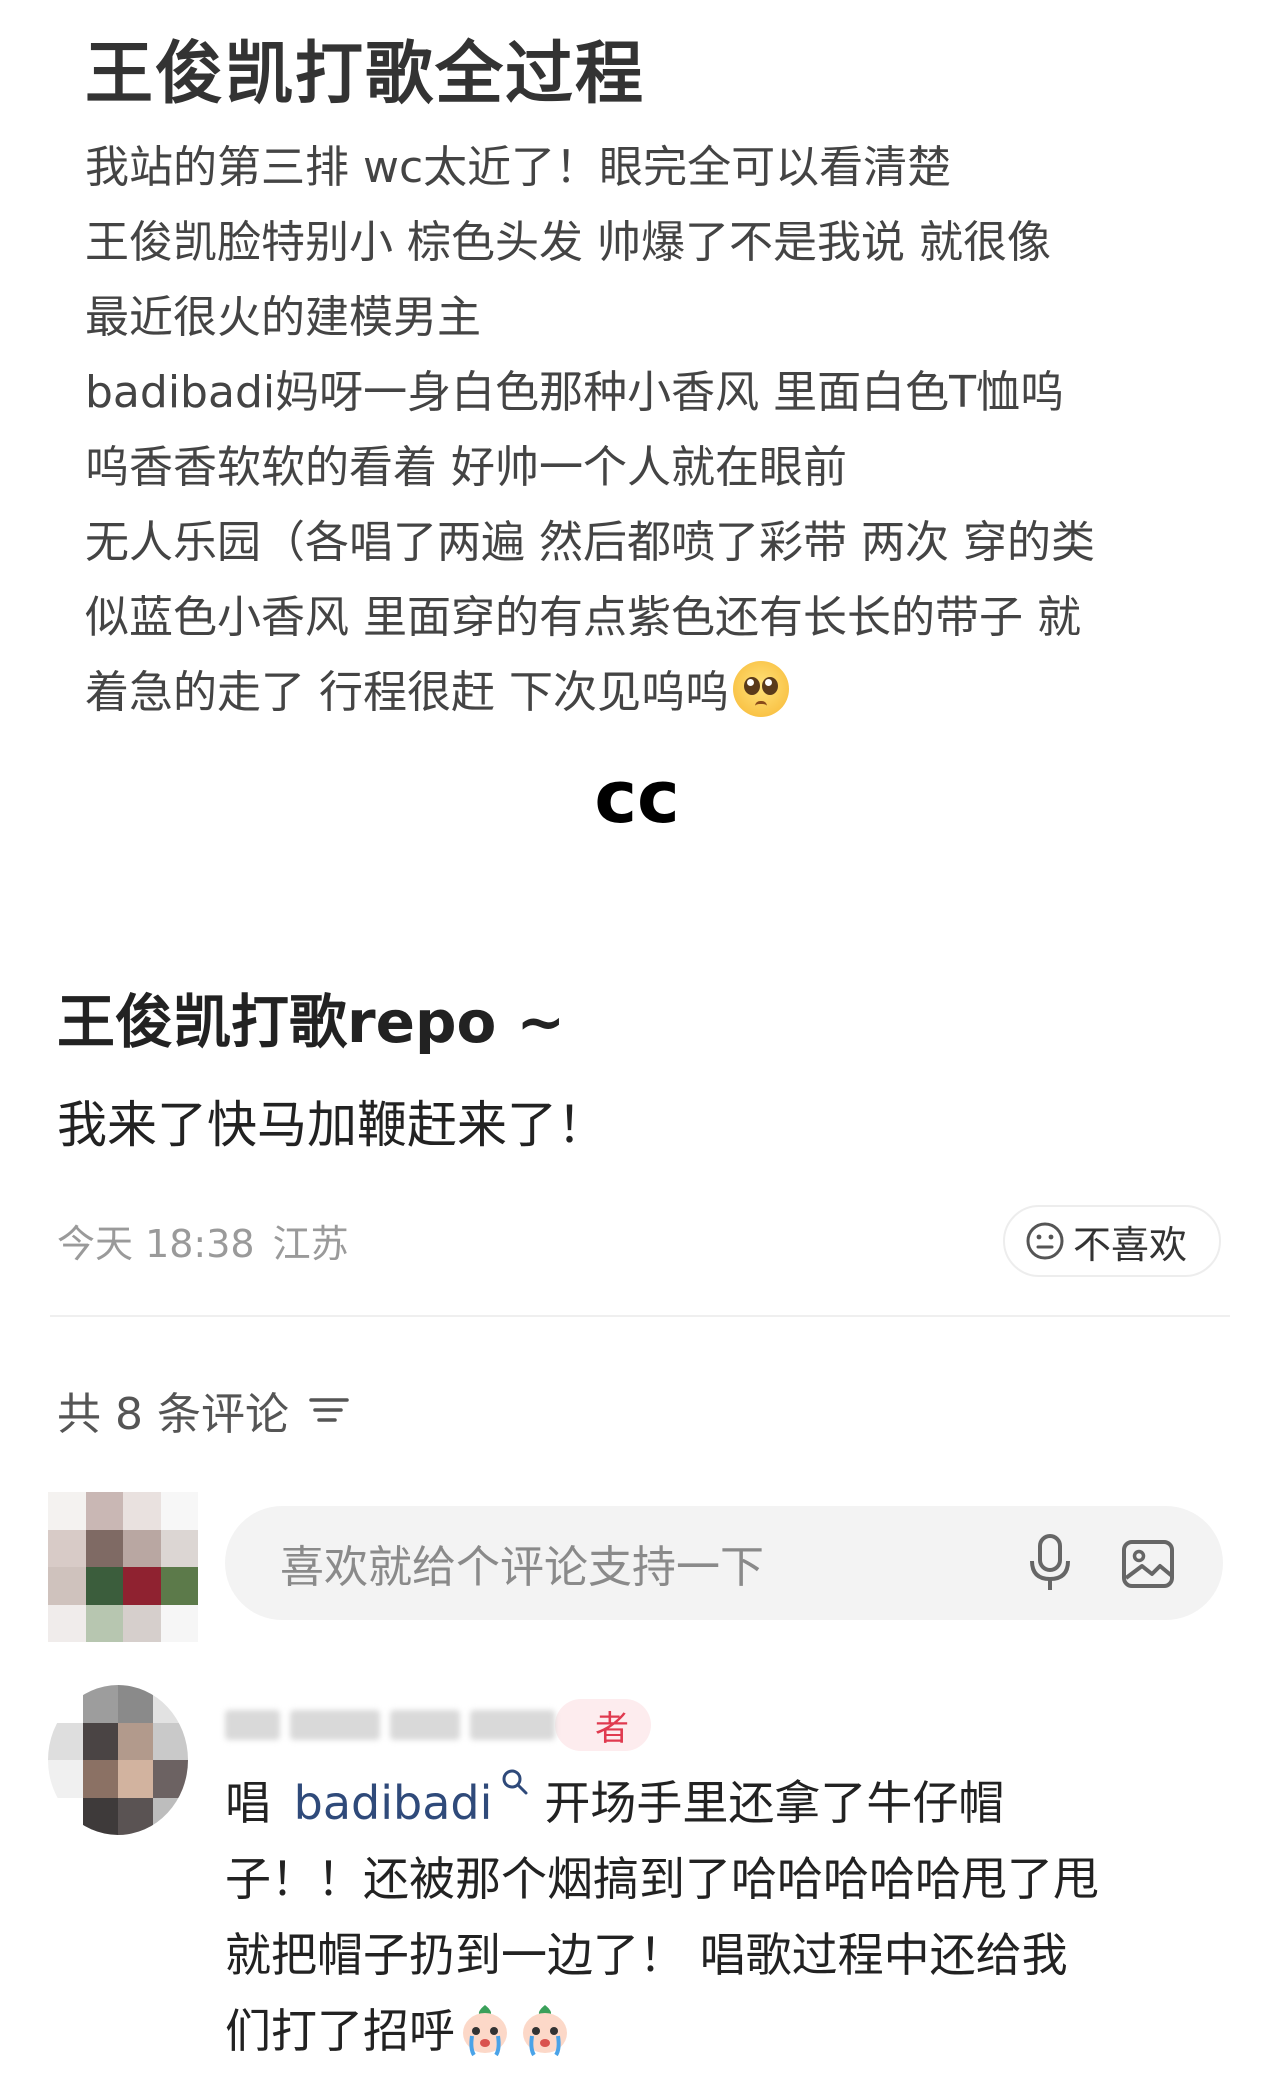 The image size is (1274, 2084). I want to click on top-post-line: 呜香香软软的看着 好帅一个人就在眼前, so click(466, 467).